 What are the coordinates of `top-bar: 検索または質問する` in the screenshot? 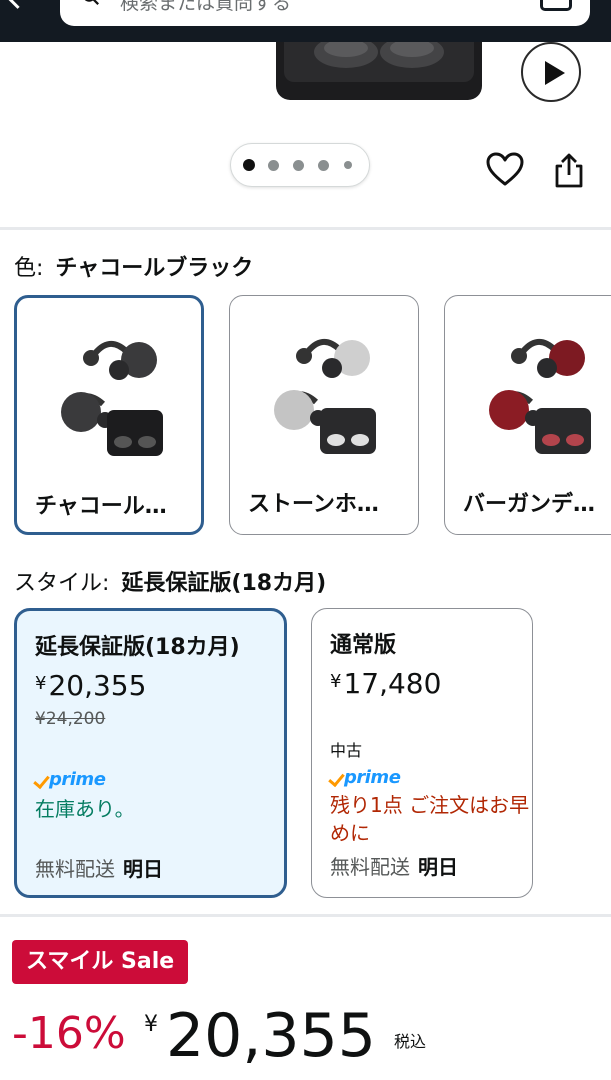 It's located at (305, 21).